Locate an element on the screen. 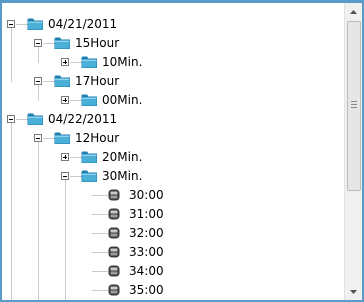 This screenshot has width=364, height=302. tree-recording-node: 31:00 is located at coordinates (174, 214).